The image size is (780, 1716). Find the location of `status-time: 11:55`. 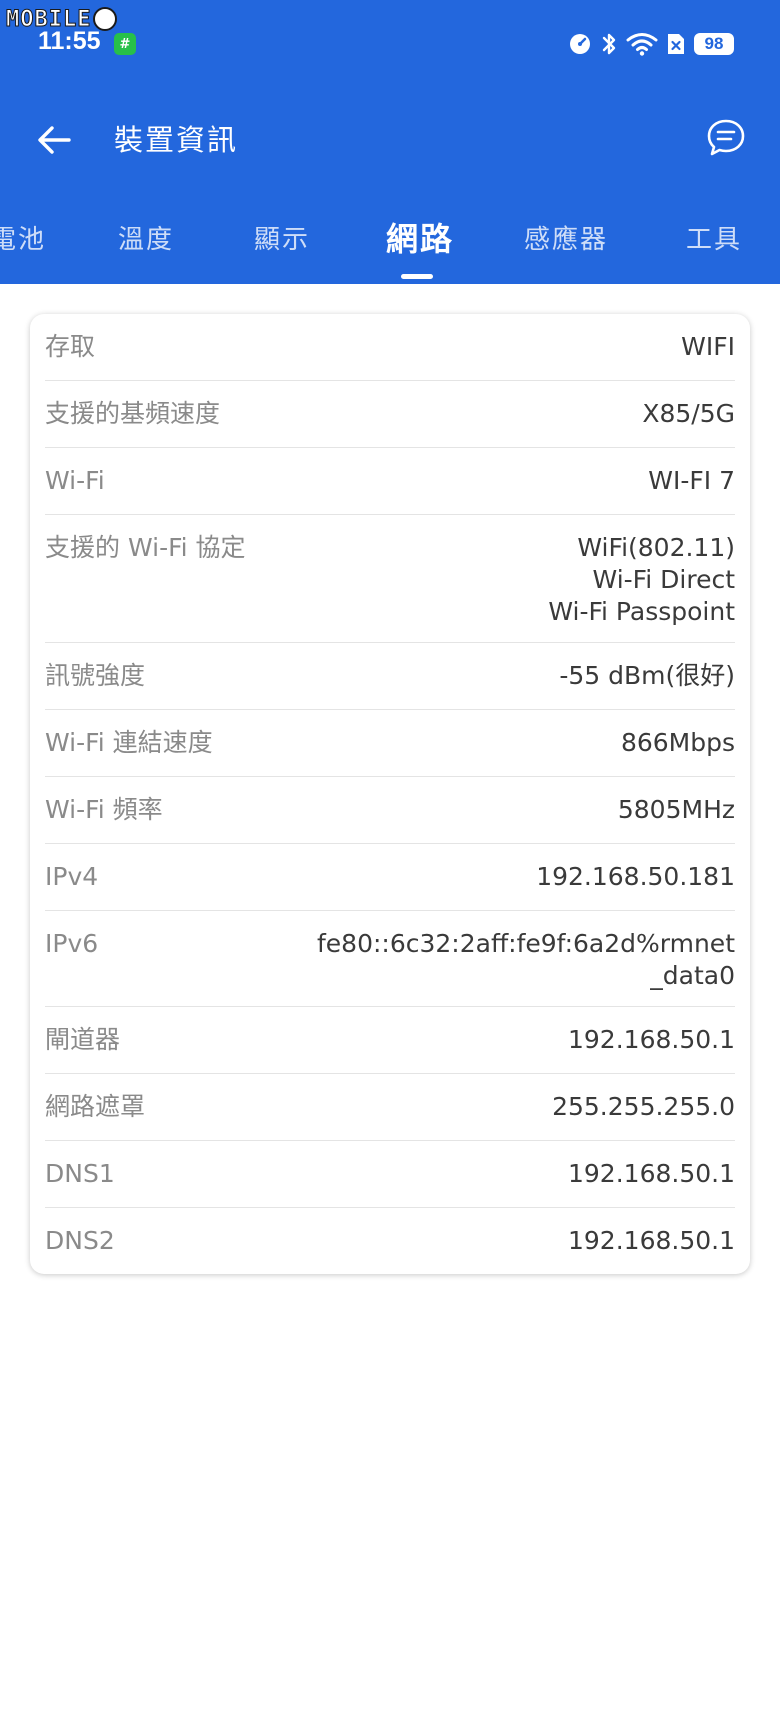

status-time: 11:55 is located at coordinates (69, 41).